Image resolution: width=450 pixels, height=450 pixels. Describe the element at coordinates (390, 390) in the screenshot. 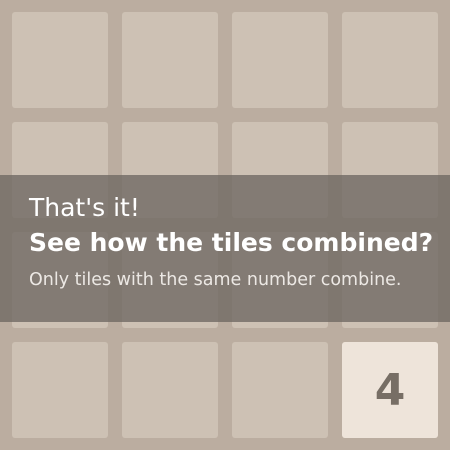

I see `tile: 4` at that location.